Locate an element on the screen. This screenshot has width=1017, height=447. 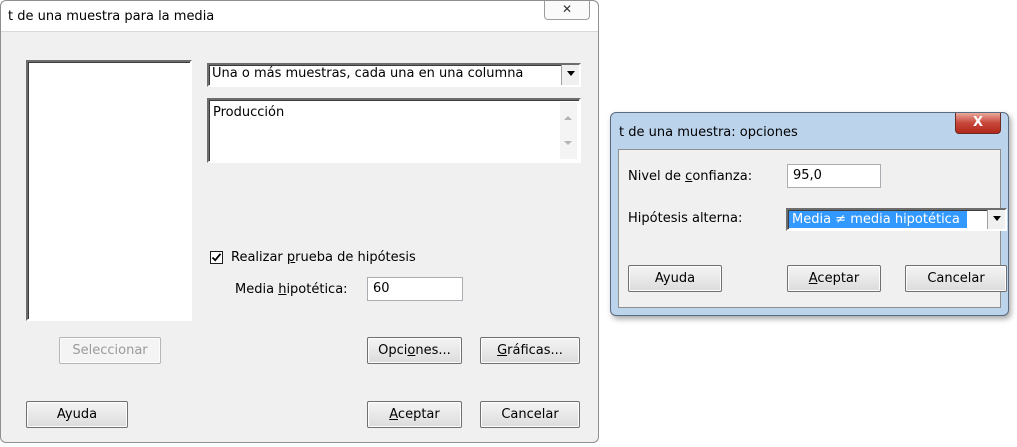
select-button: Seleccionar is located at coordinates (110, 350).